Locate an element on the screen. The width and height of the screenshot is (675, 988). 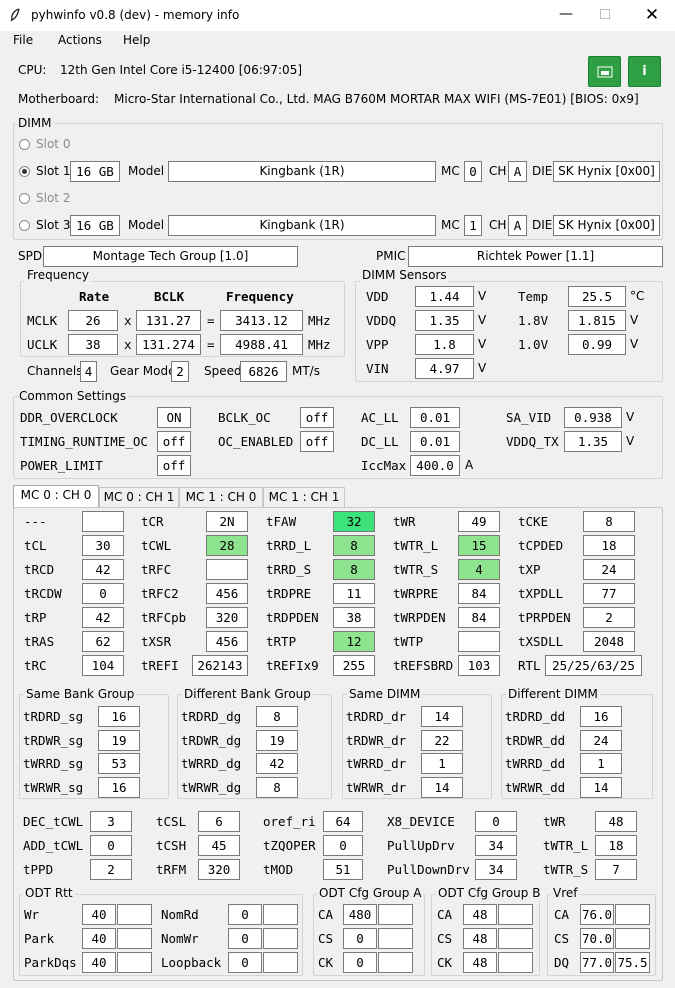
timing-value: 42 is located at coordinates (103, 569).